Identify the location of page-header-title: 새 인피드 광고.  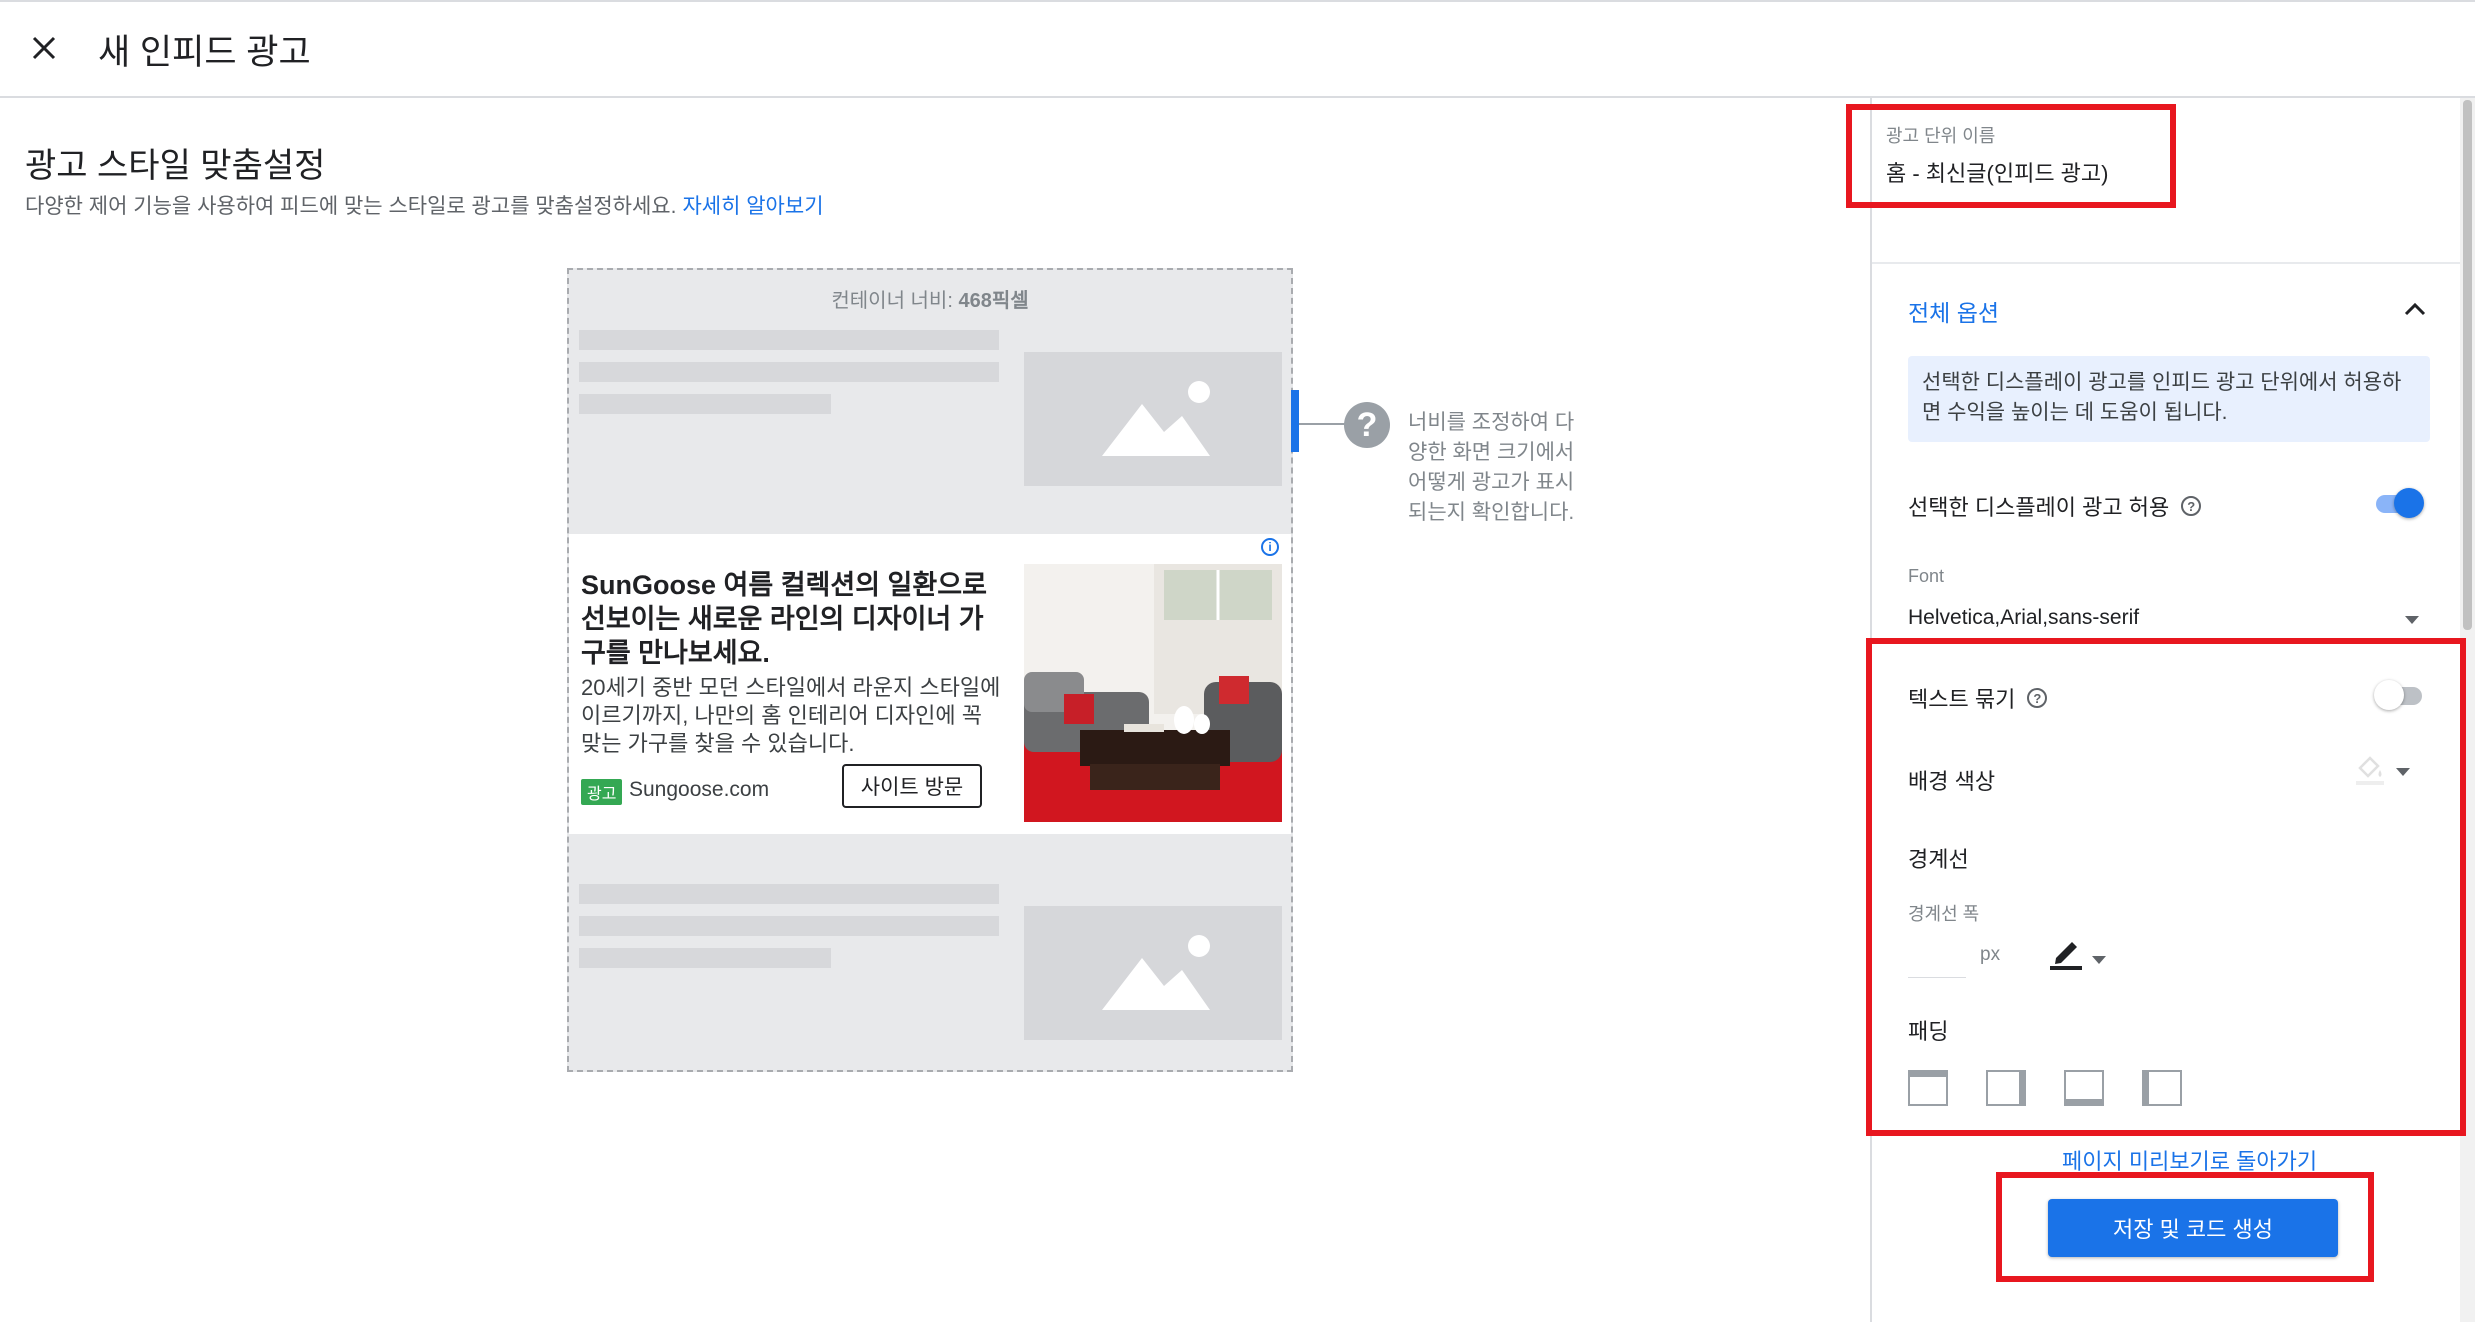
(204, 52).